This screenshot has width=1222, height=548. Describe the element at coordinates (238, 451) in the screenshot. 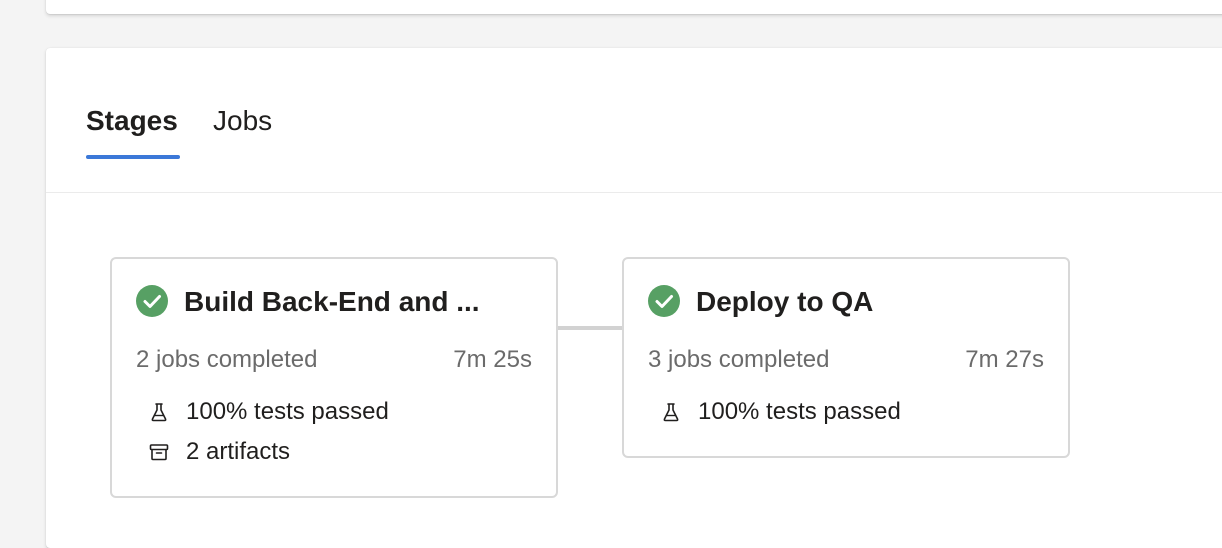

I see `artifacts-text: 2 artifacts` at that location.